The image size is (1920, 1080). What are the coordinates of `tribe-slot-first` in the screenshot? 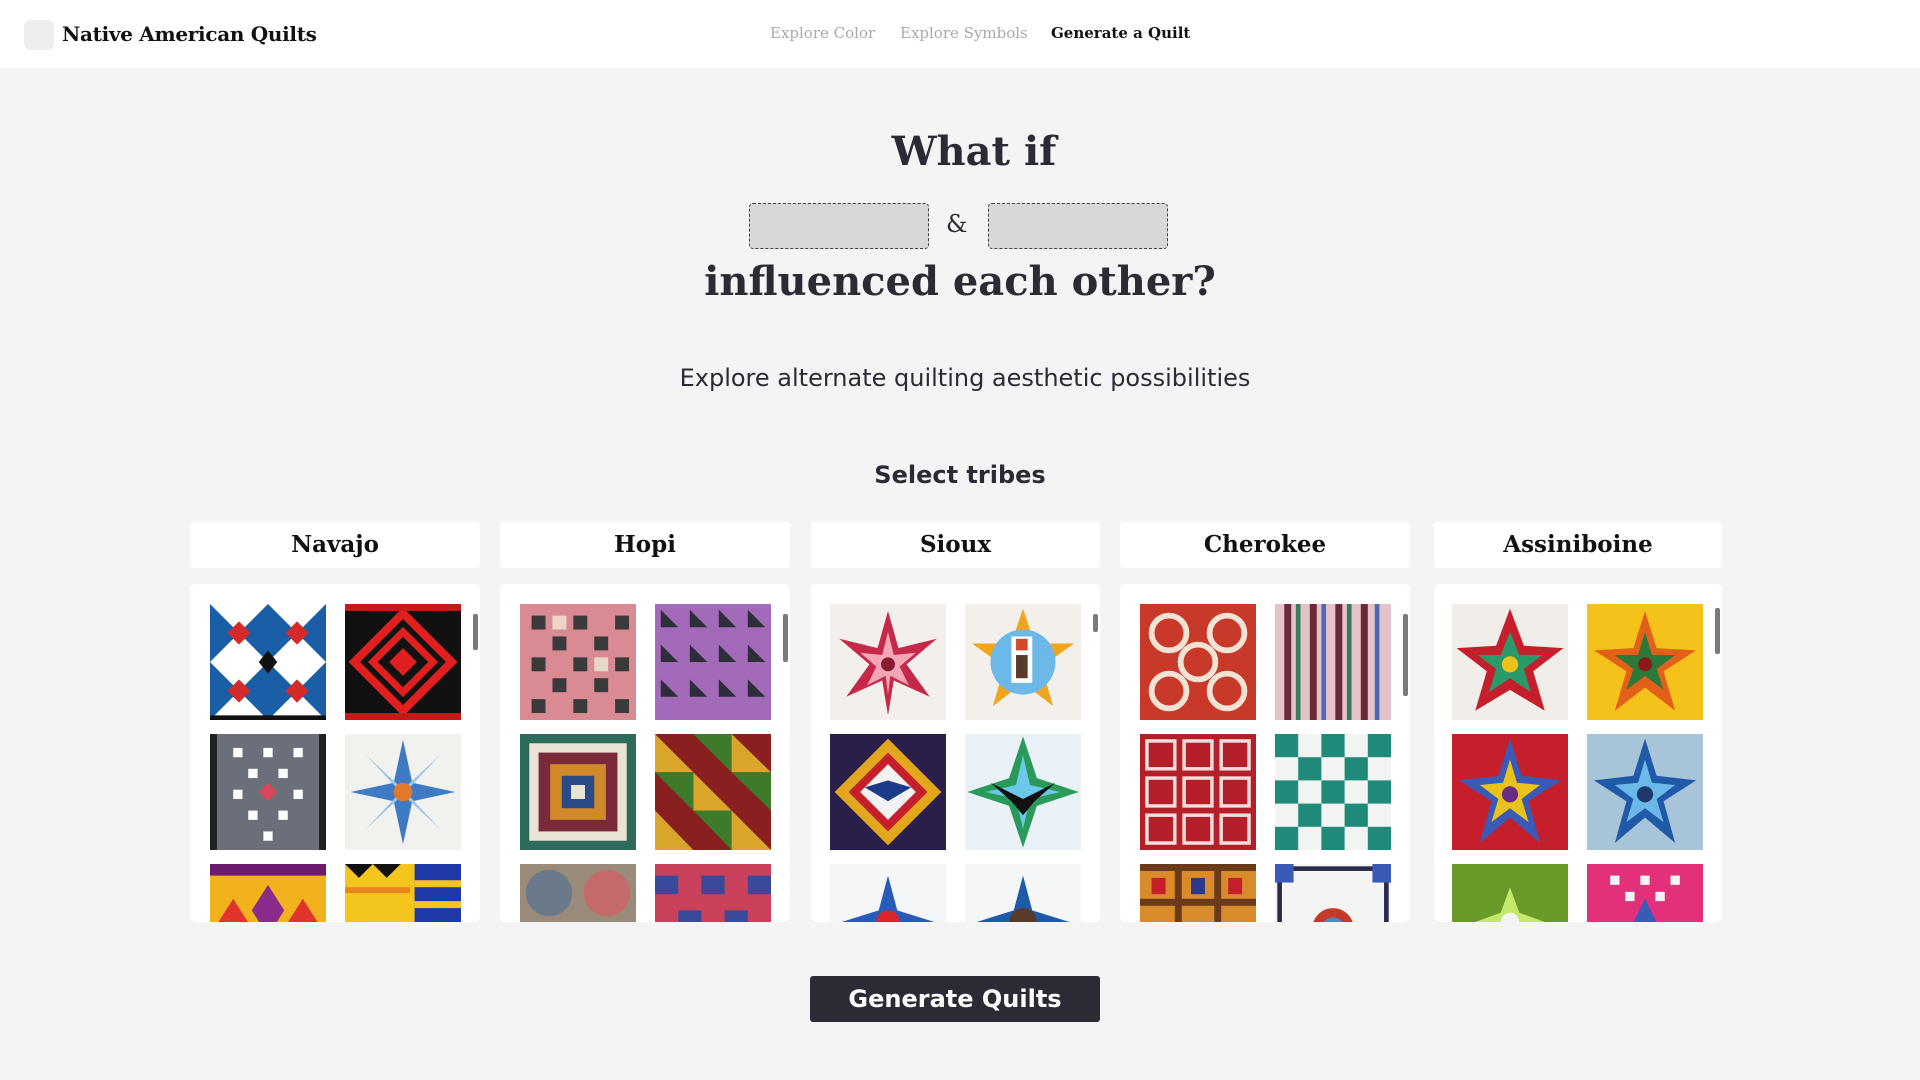 It's located at (839, 226).